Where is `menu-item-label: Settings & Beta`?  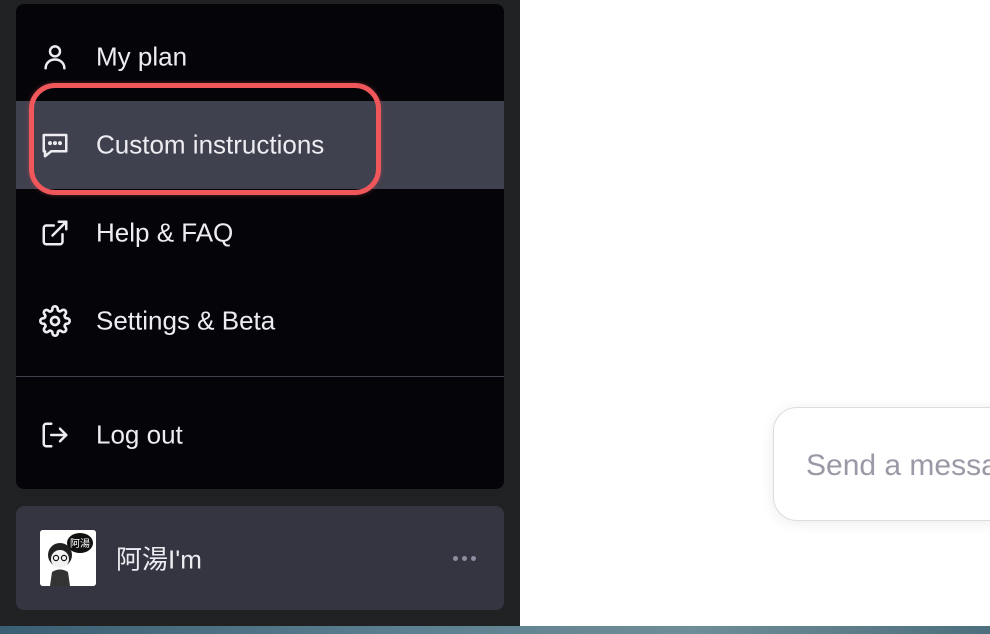
menu-item-label: Settings & Beta is located at coordinates (186, 320).